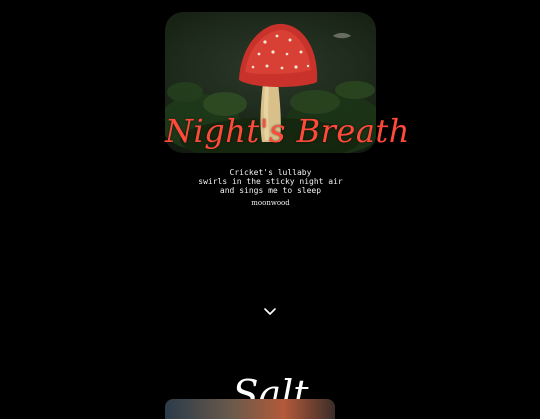 Image resolution: width=540 pixels, height=419 pixels. I want to click on poem-title: Night's Breath, so click(287, 131).